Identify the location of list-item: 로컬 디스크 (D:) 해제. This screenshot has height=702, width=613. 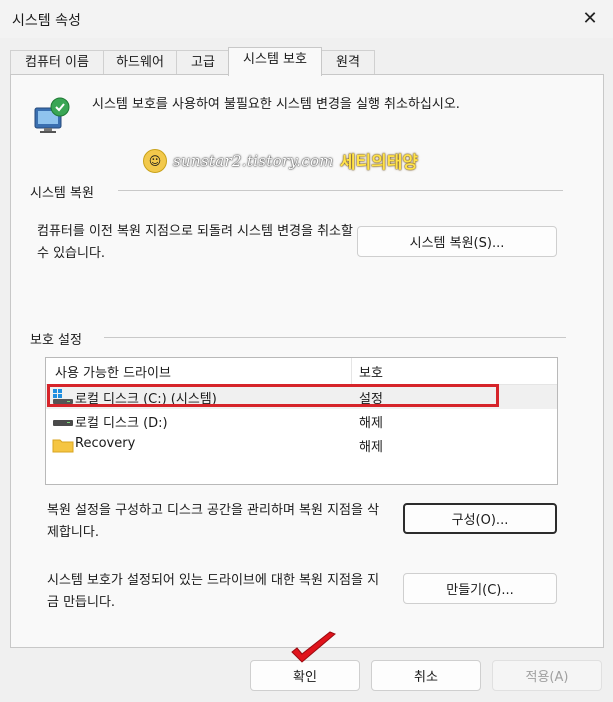
(301, 421).